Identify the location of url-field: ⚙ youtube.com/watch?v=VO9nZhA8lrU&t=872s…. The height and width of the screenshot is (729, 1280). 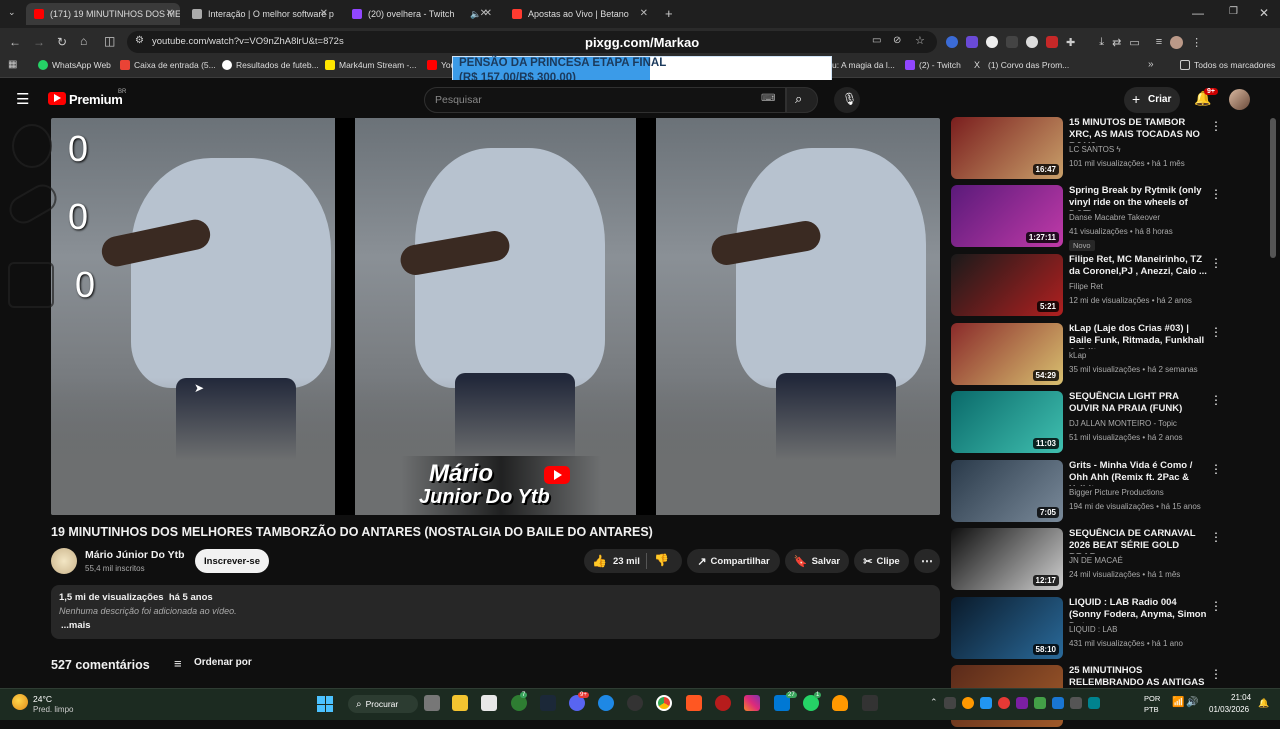
(532, 42).